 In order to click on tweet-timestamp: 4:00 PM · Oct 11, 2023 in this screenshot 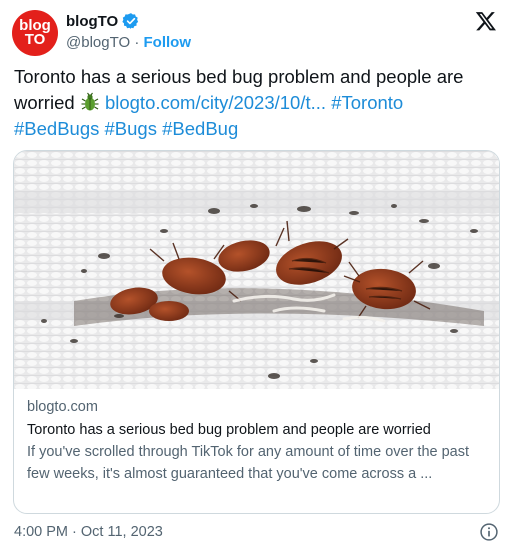, I will do `click(88, 532)`.